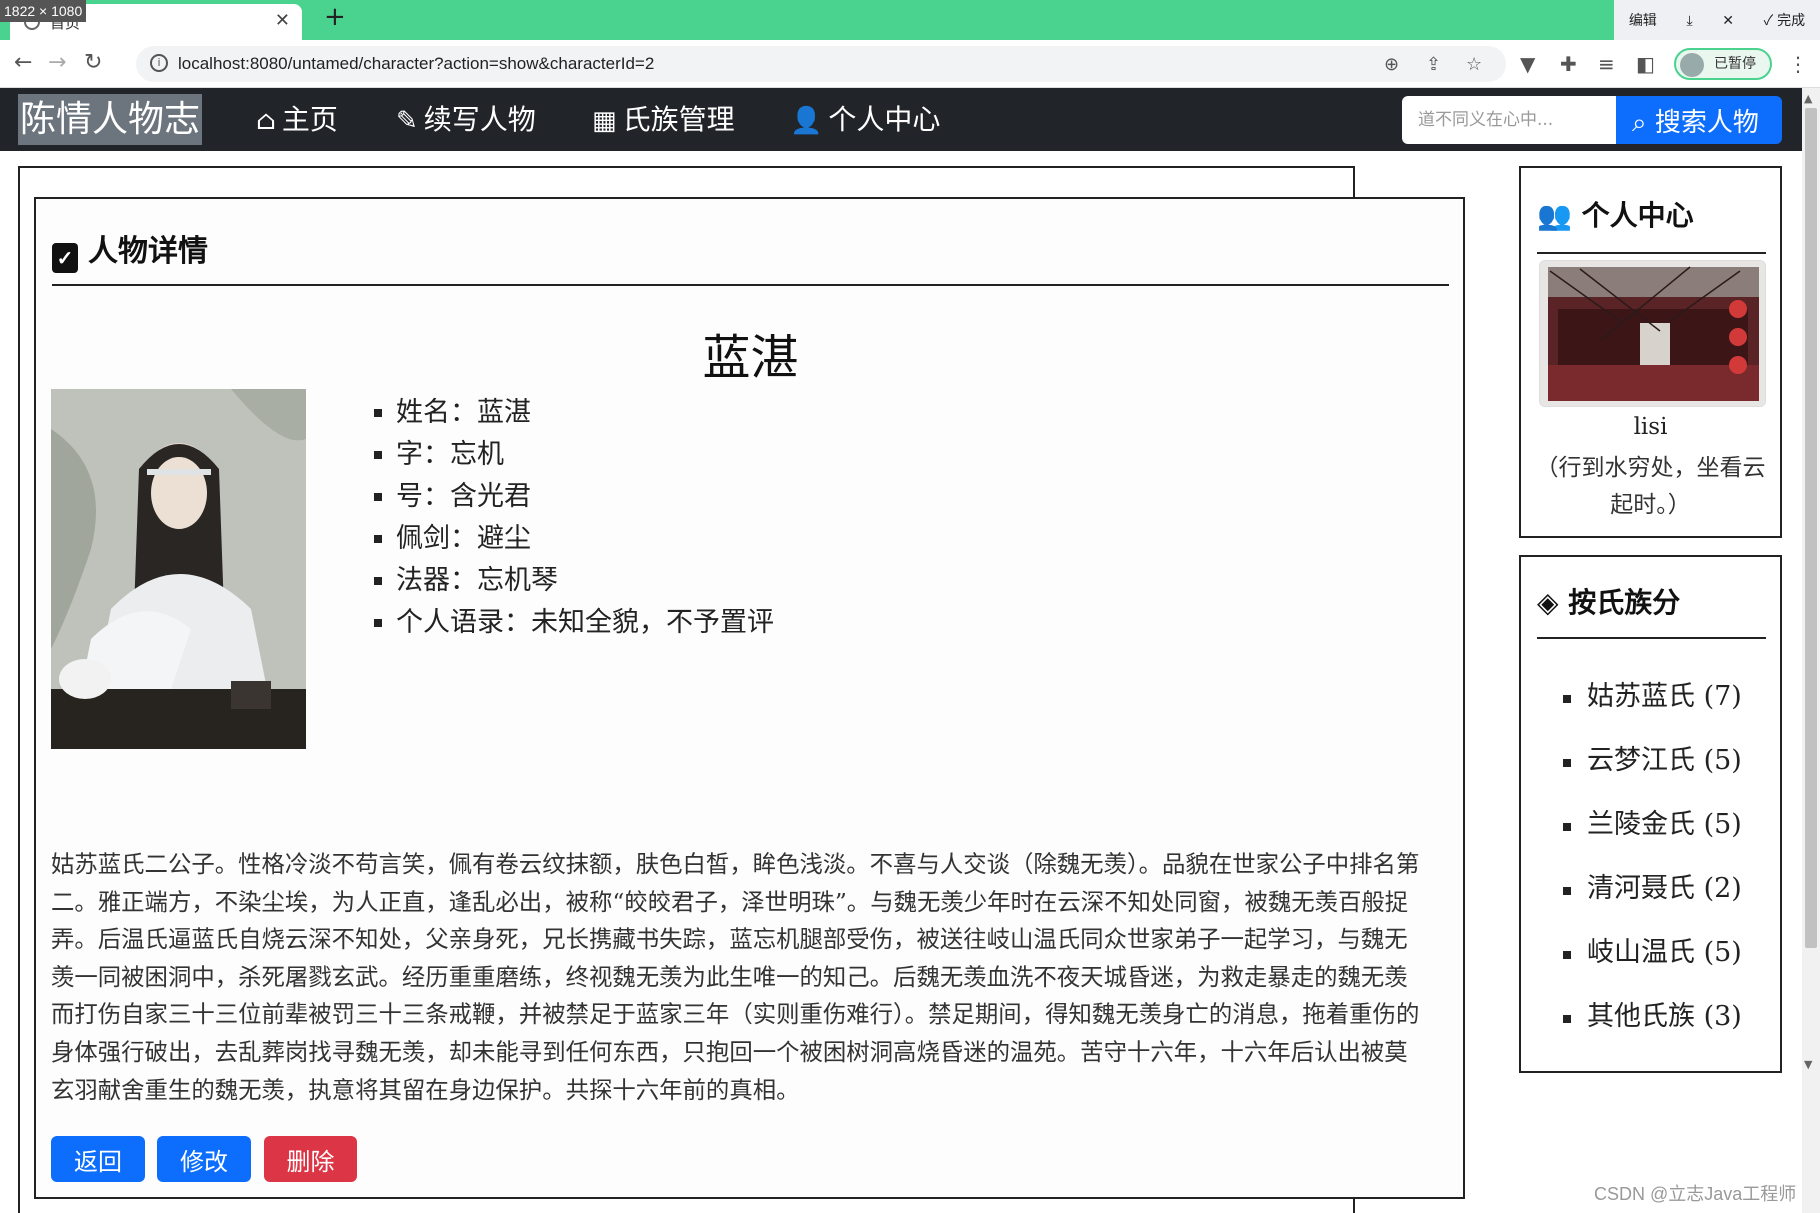 The image size is (1820, 1213). Describe the element at coordinates (1735, 64) in the screenshot. I see `profile-status: 已暂停` at that location.